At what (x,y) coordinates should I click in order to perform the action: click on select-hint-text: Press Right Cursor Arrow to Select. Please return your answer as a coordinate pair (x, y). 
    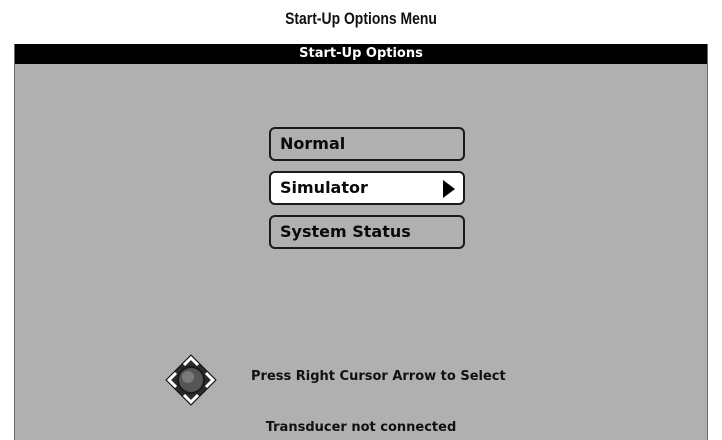
    Looking at the image, I should click on (378, 376).